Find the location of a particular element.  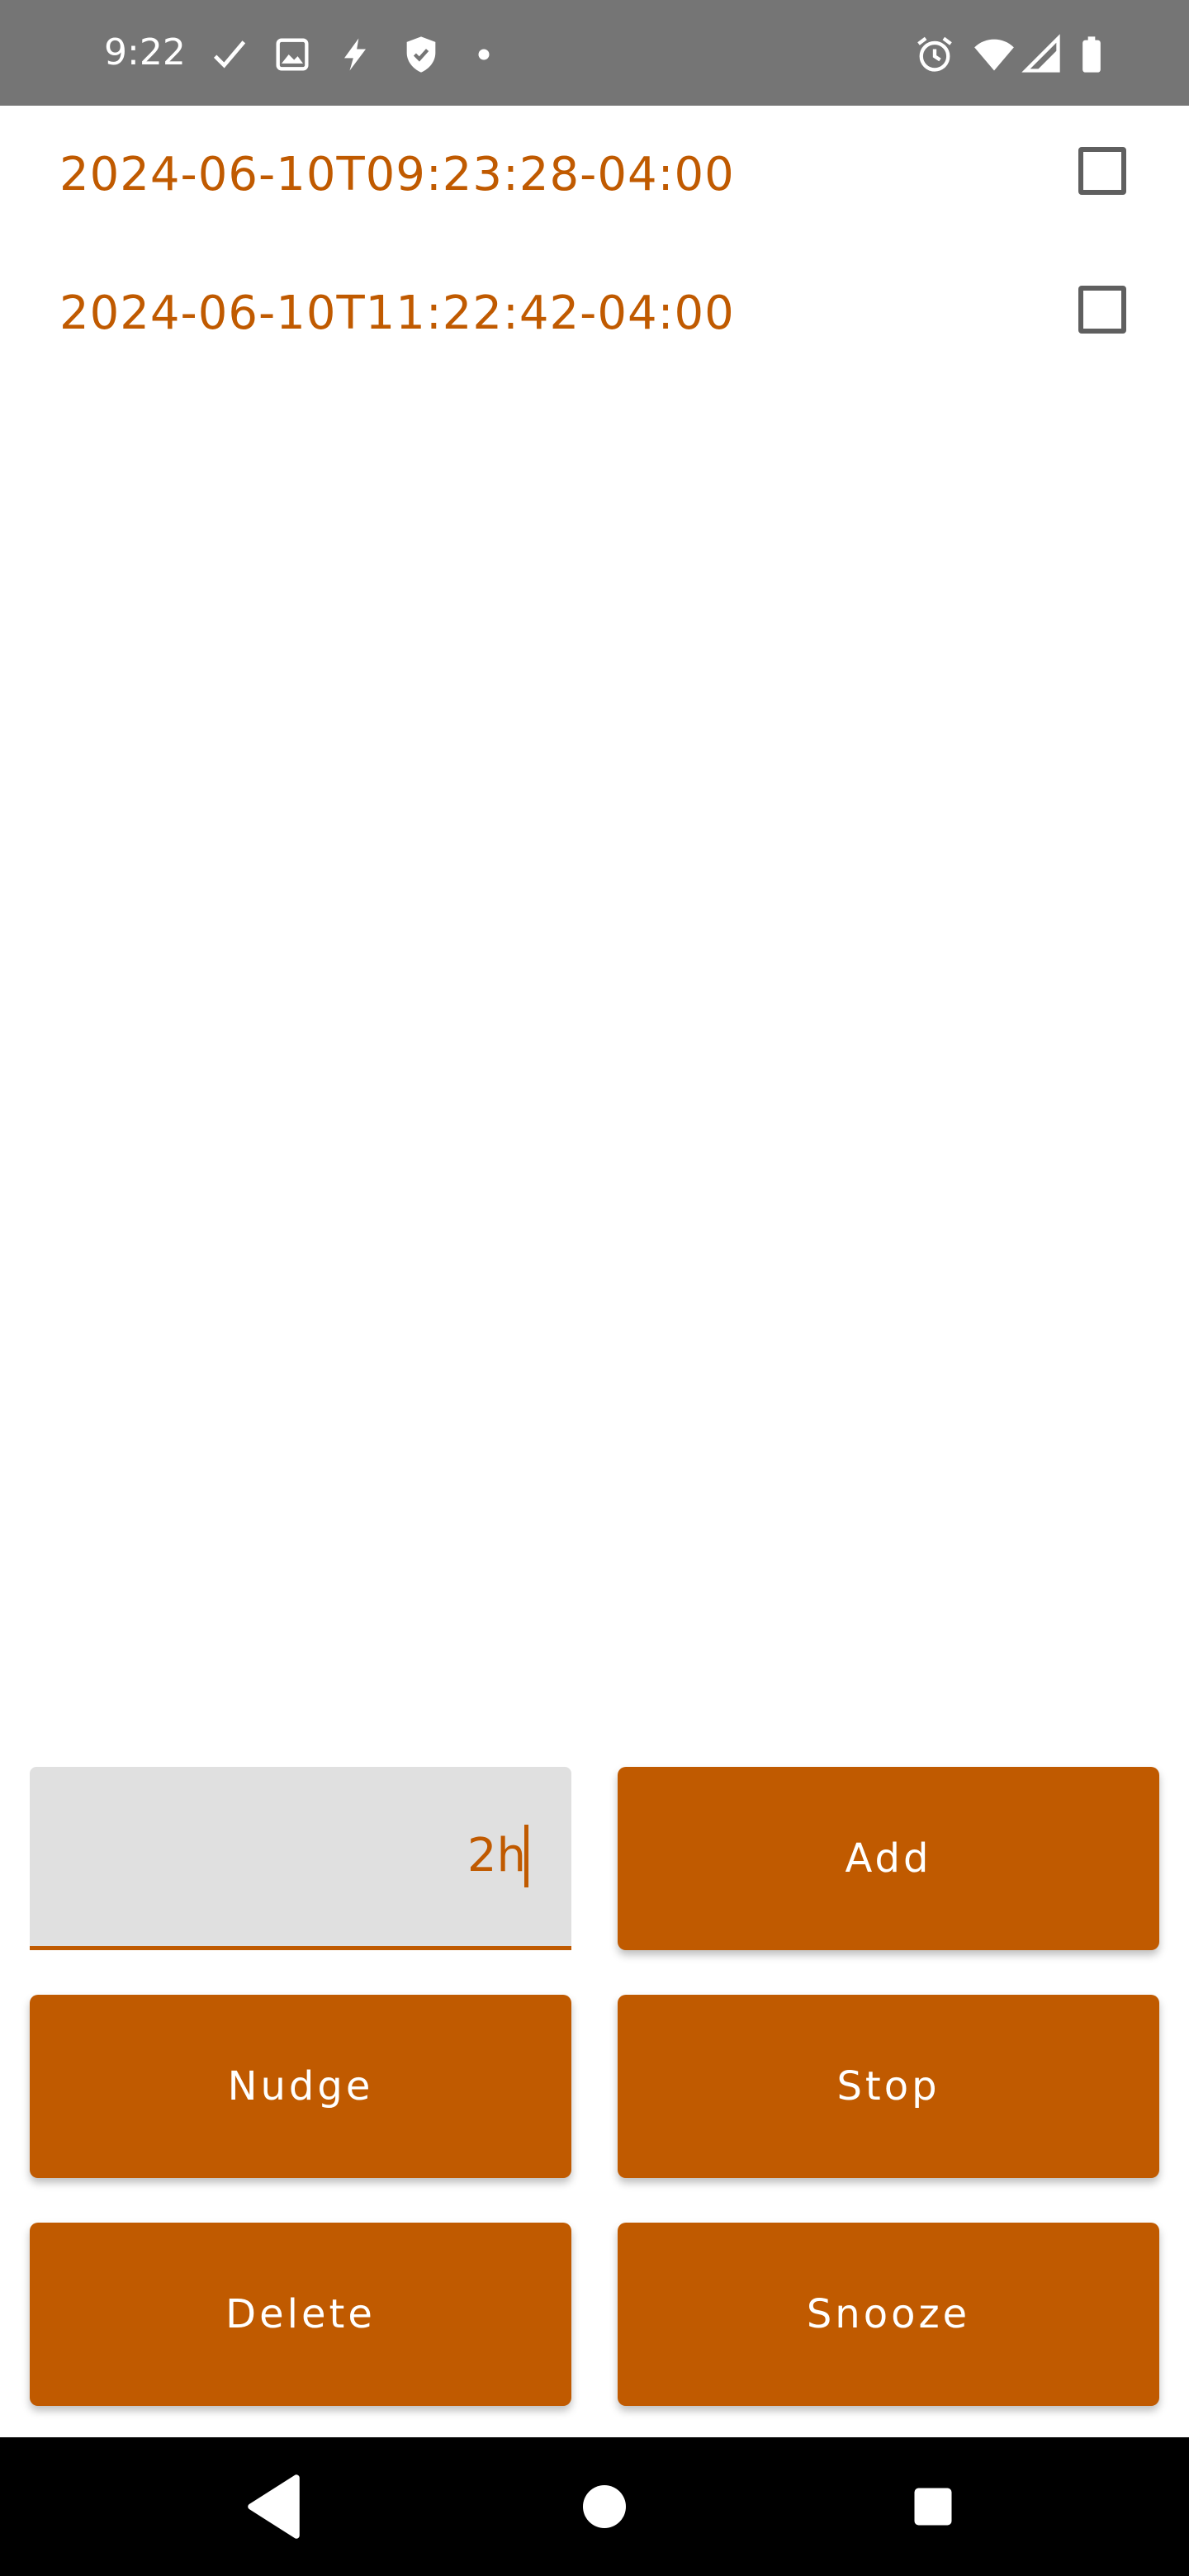

list-item-label: 2024-06-10T11:22:42-04:00 is located at coordinates (397, 313).